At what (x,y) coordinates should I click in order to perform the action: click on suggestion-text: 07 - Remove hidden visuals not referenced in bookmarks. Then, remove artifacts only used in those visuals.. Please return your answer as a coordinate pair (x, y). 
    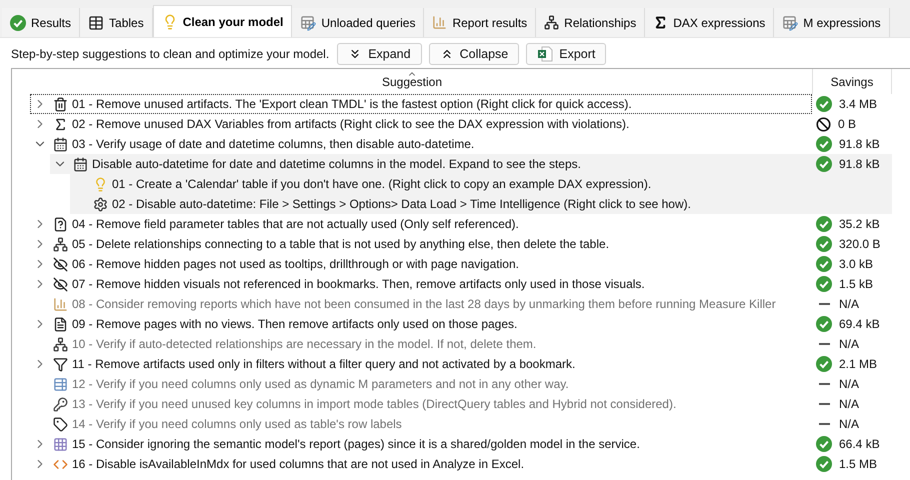
    Looking at the image, I should click on (358, 284).